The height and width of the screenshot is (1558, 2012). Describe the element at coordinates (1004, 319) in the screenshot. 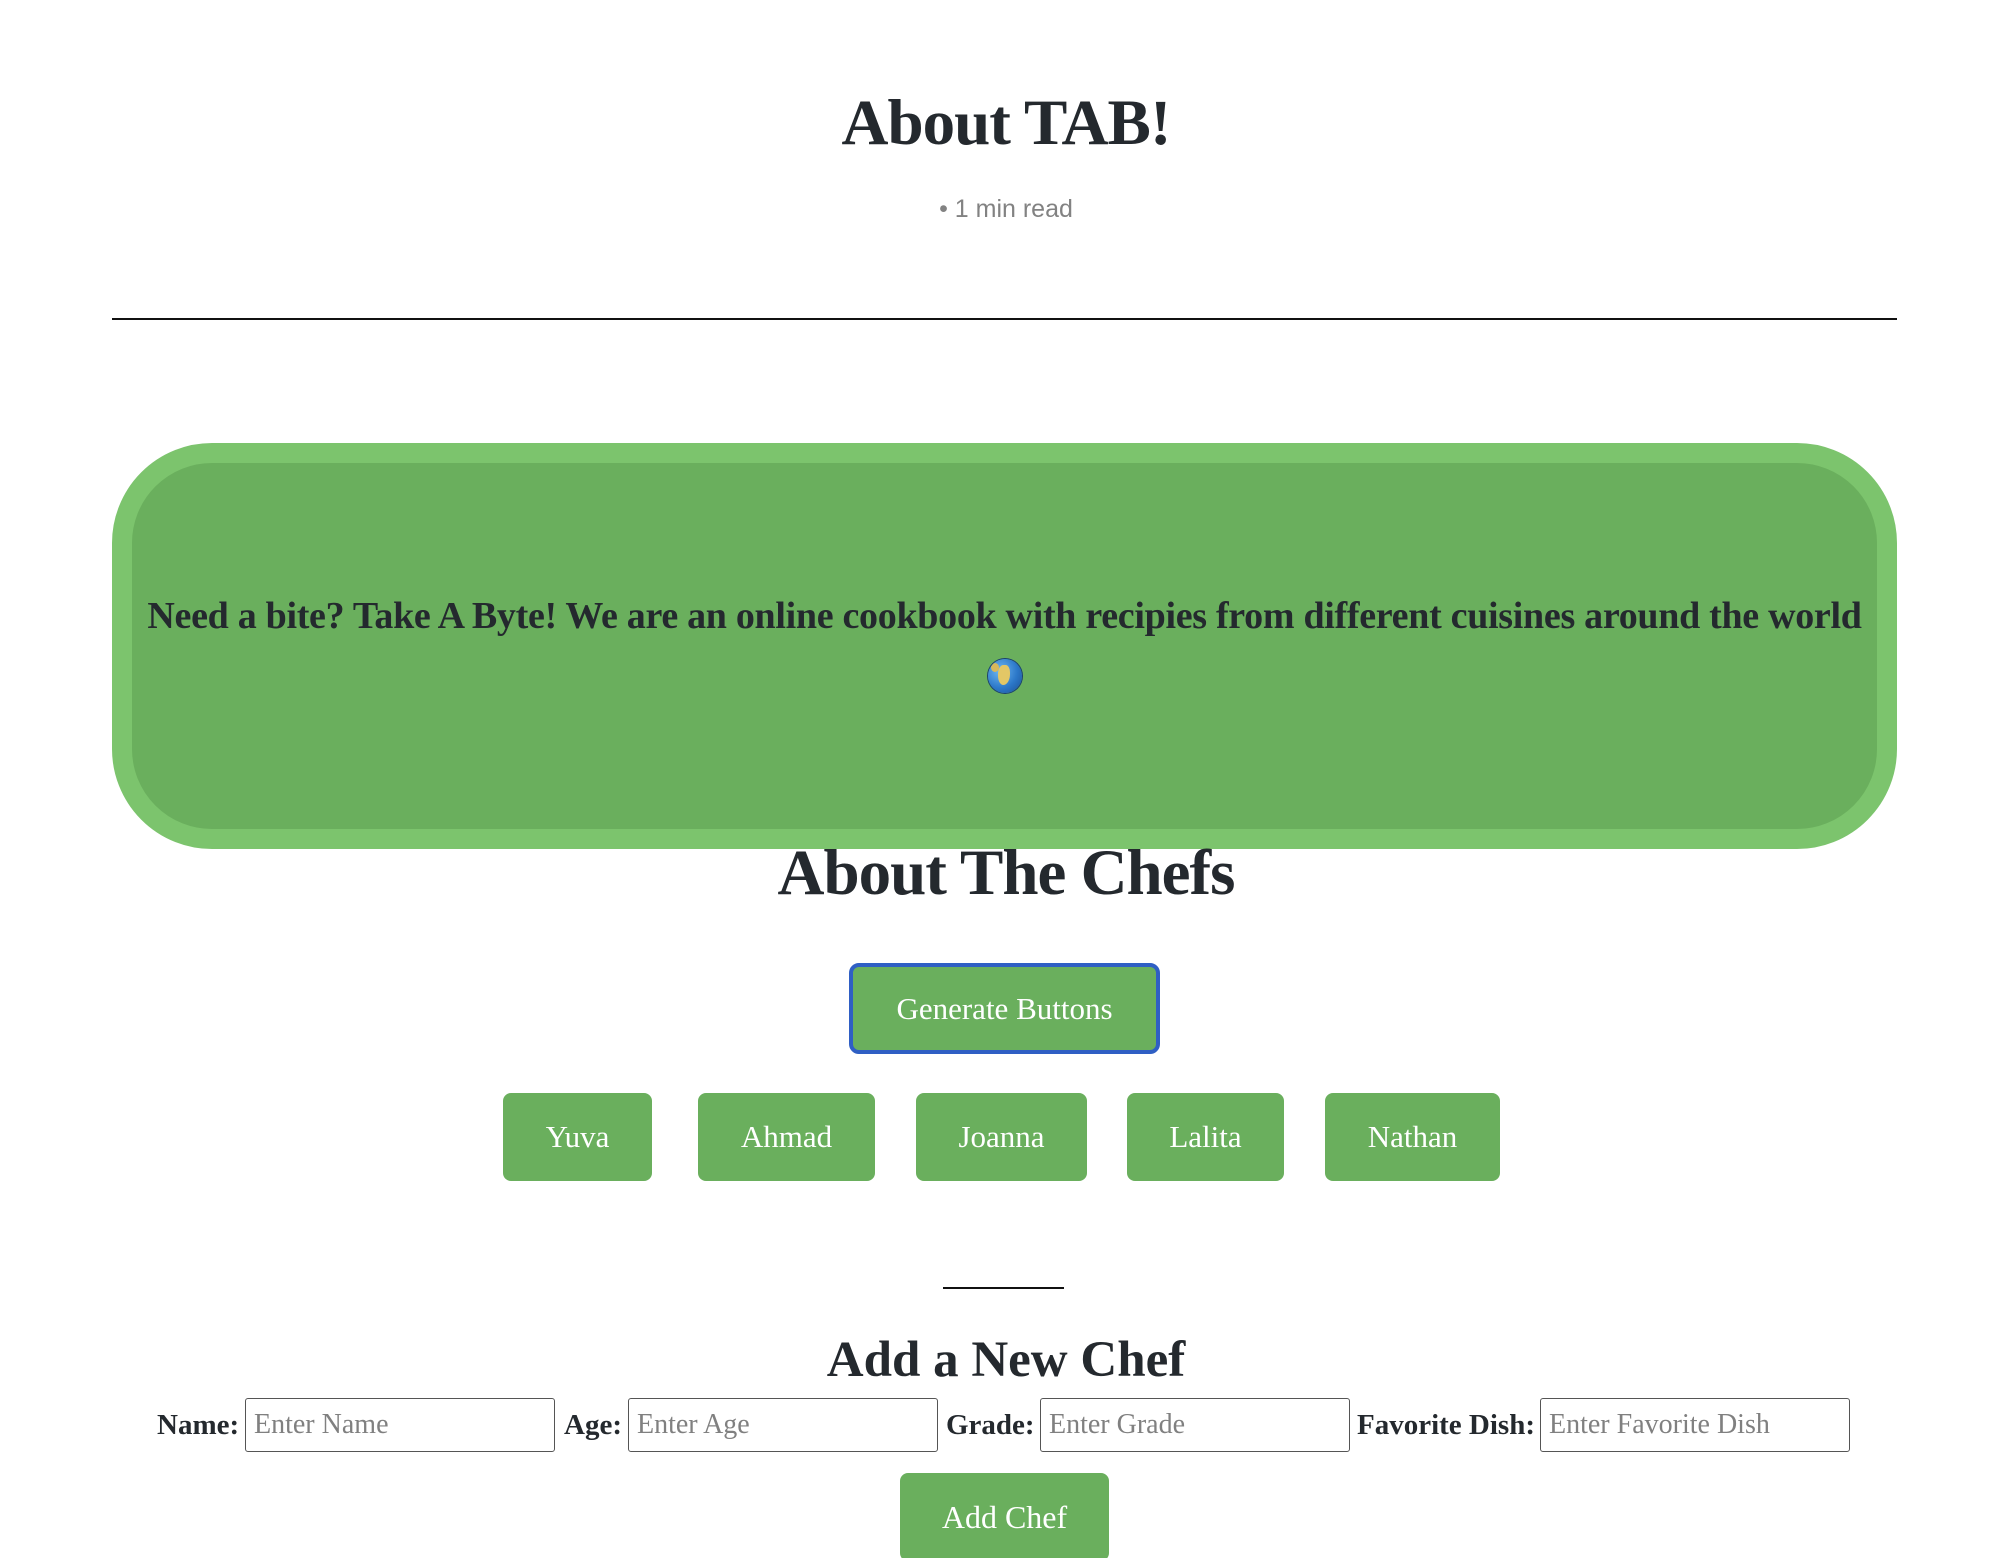

I see `divider` at that location.